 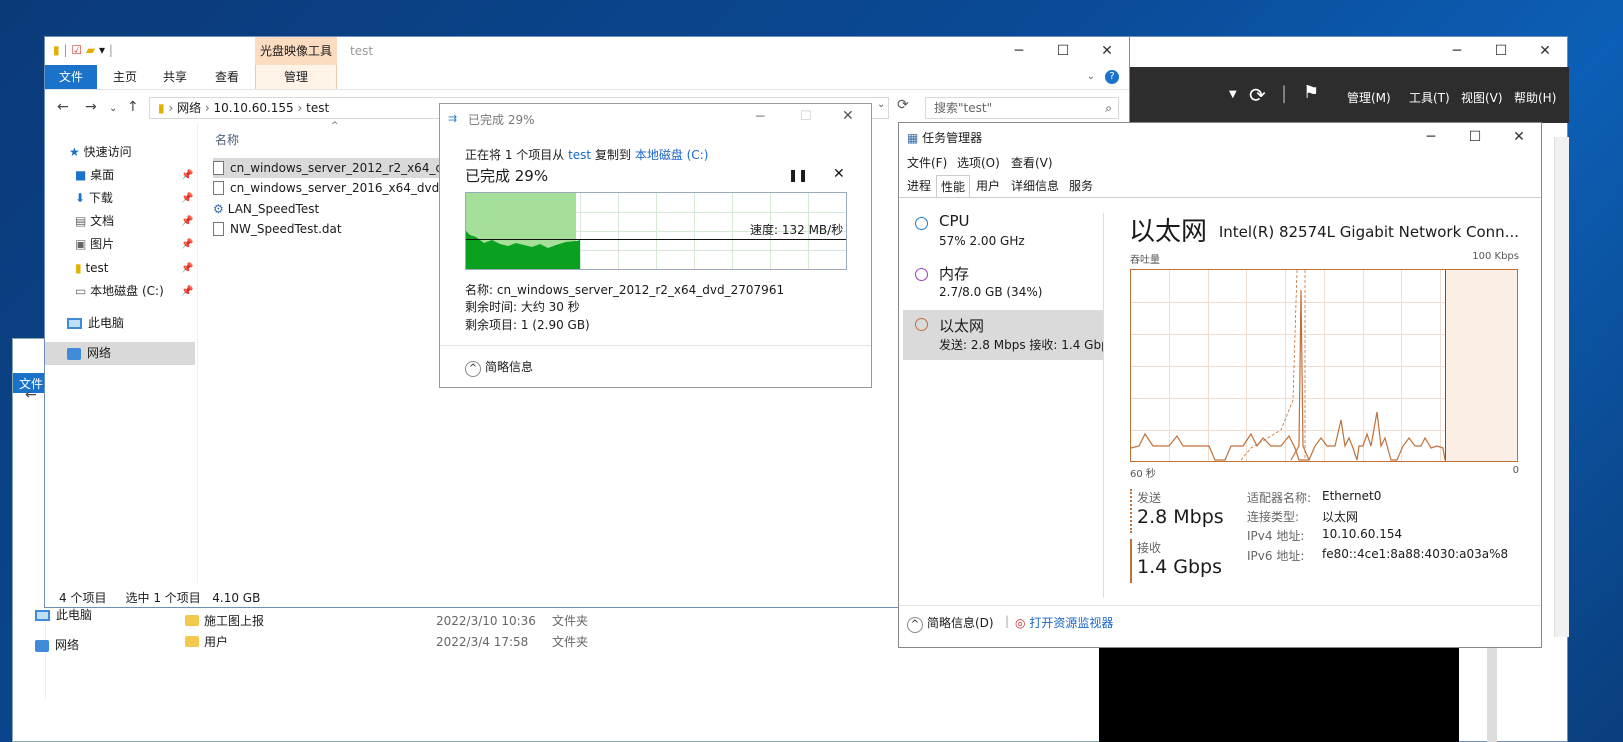 I want to click on copy-icon: ⇉, so click(x=453, y=118).